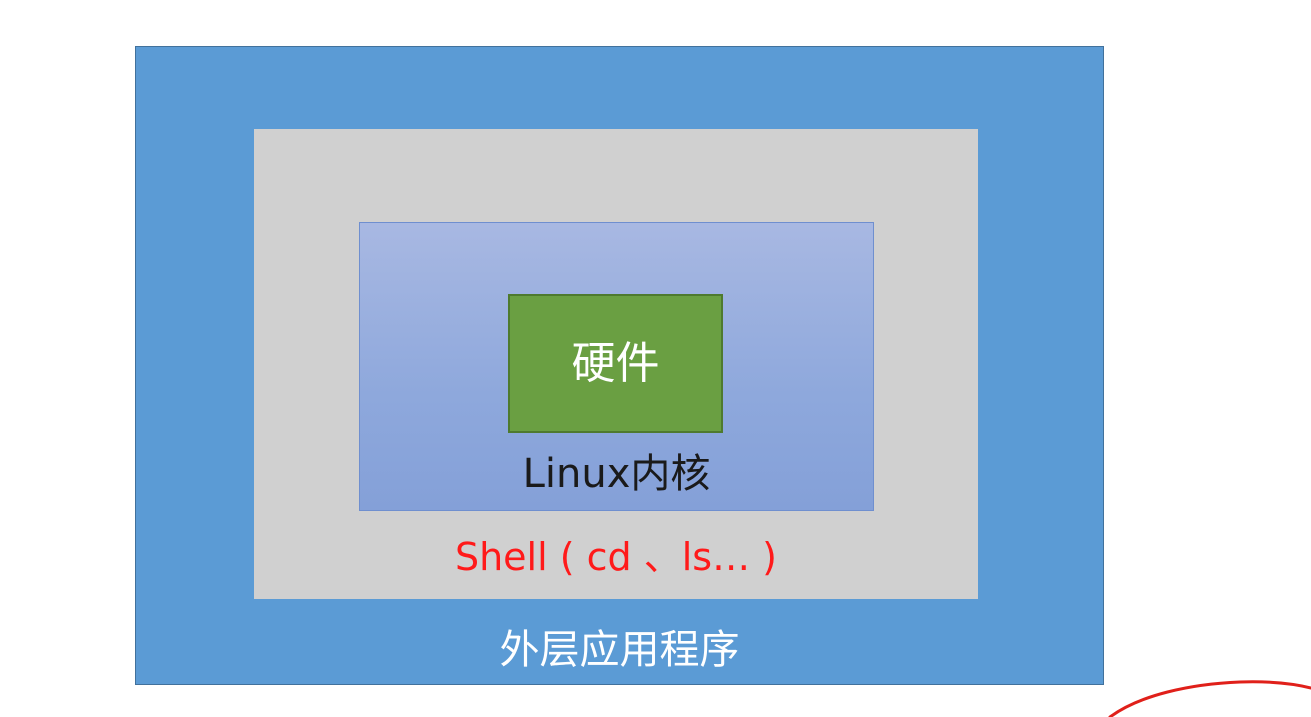  I want to click on outer-application-label: 外层应用程序, so click(619, 650).